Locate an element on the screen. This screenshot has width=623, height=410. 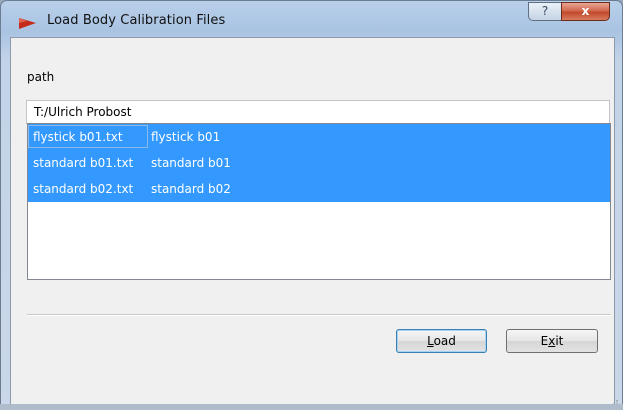
body-name-cell: standard b02 is located at coordinates (191, 189).